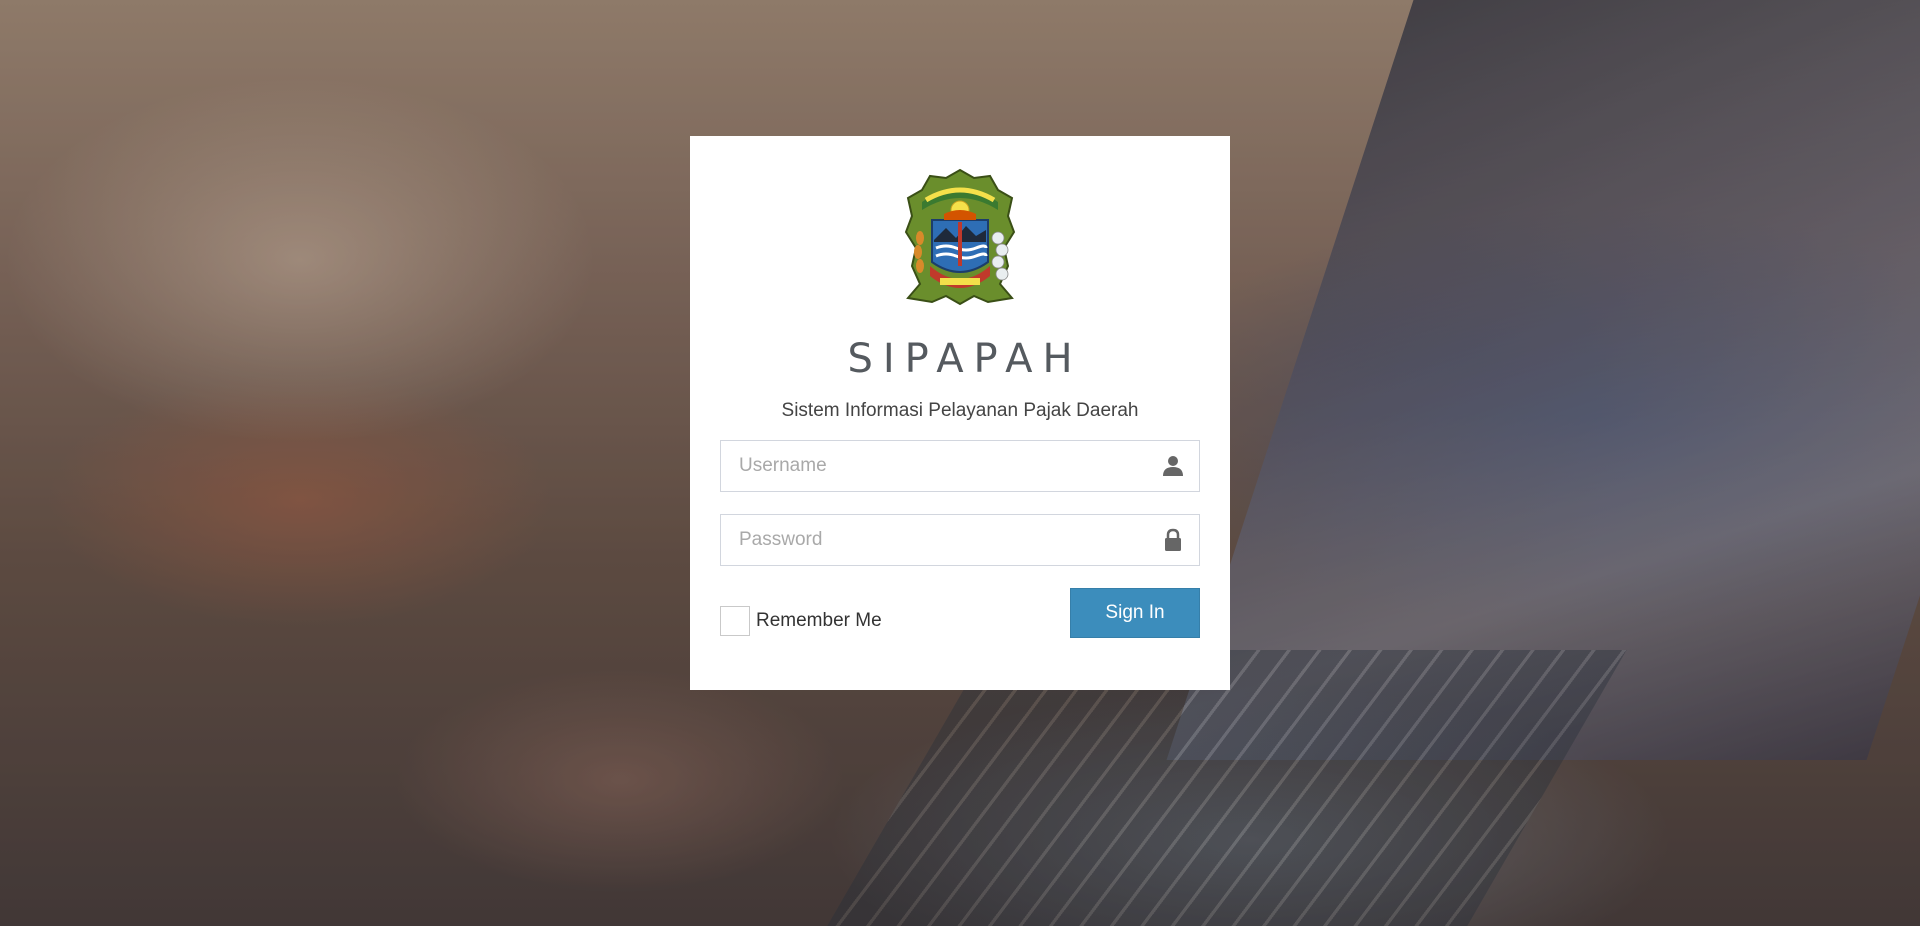  Describe the element at coordinates (1173, 539) in the screenshot. I see `lock-icon` at that location.